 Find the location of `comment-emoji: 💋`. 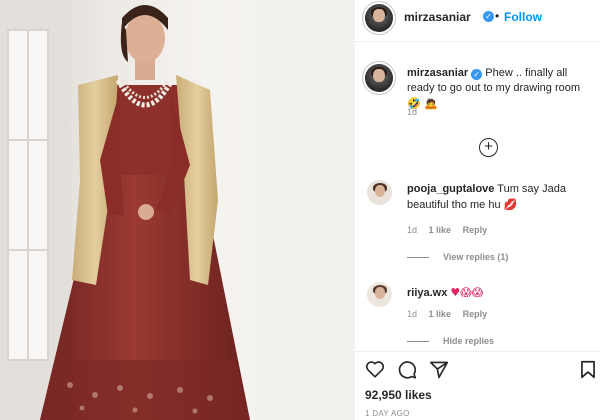

comment-emoji: 💋 is located at coordinates (510, 204).